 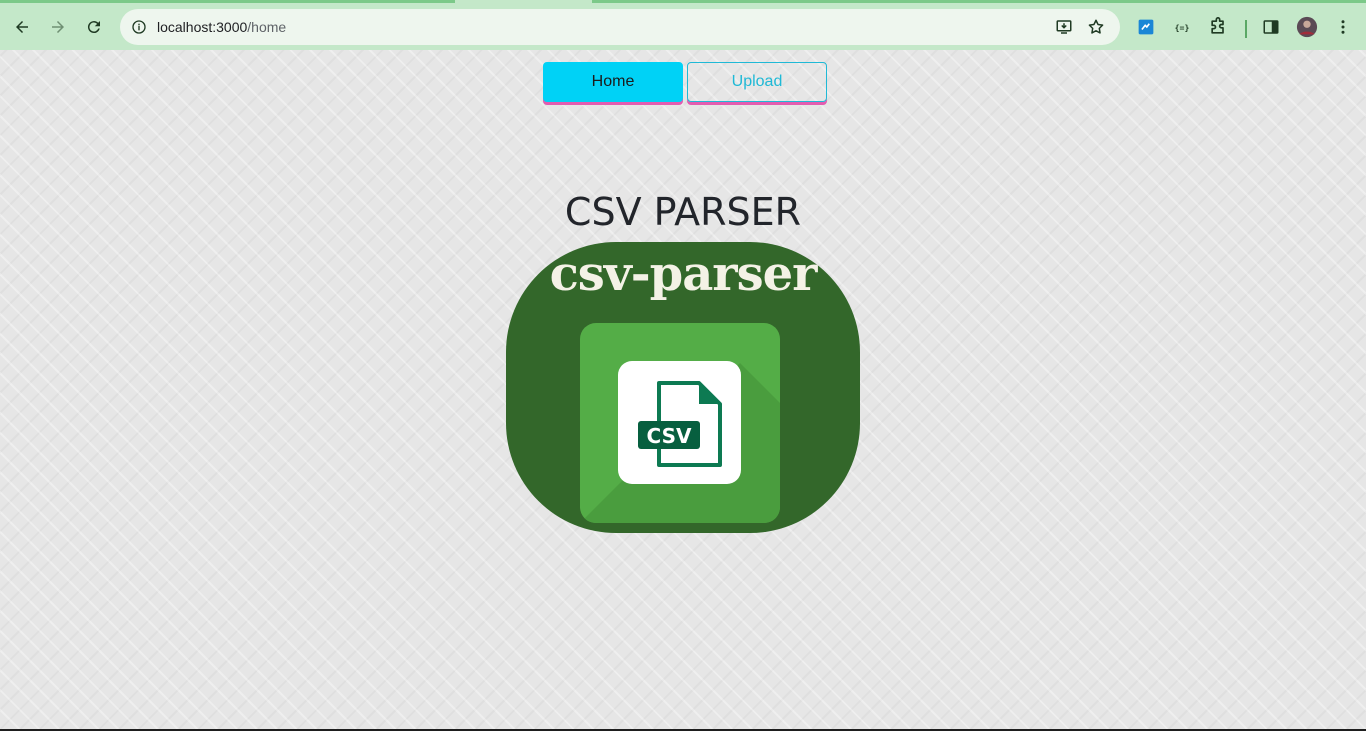 I want to click on logo-wordmark: csv-parser, so click(x=683, y=274).